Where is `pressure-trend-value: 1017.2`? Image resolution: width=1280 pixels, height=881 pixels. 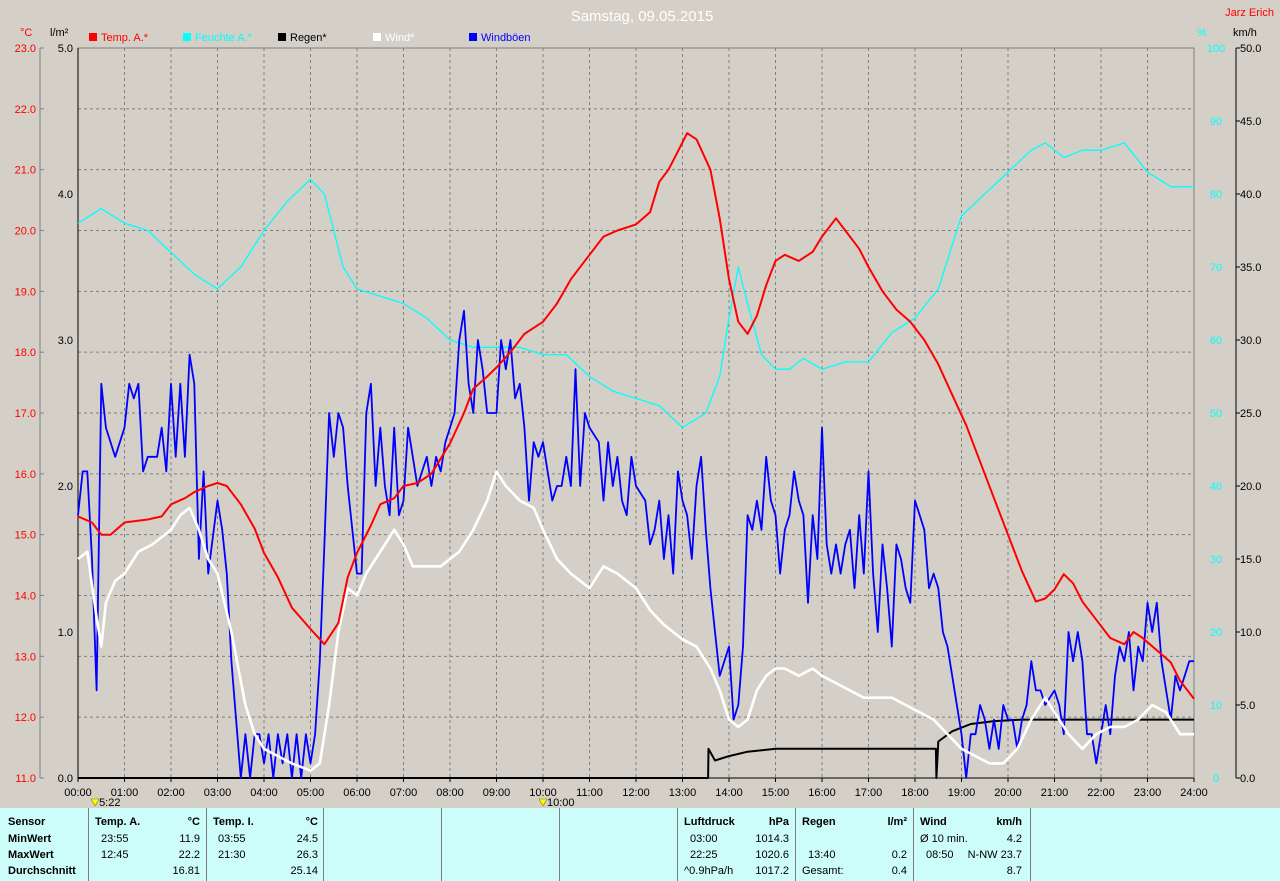 pressure-trend-value: 1017.2 is located at coordinates (772, 871).